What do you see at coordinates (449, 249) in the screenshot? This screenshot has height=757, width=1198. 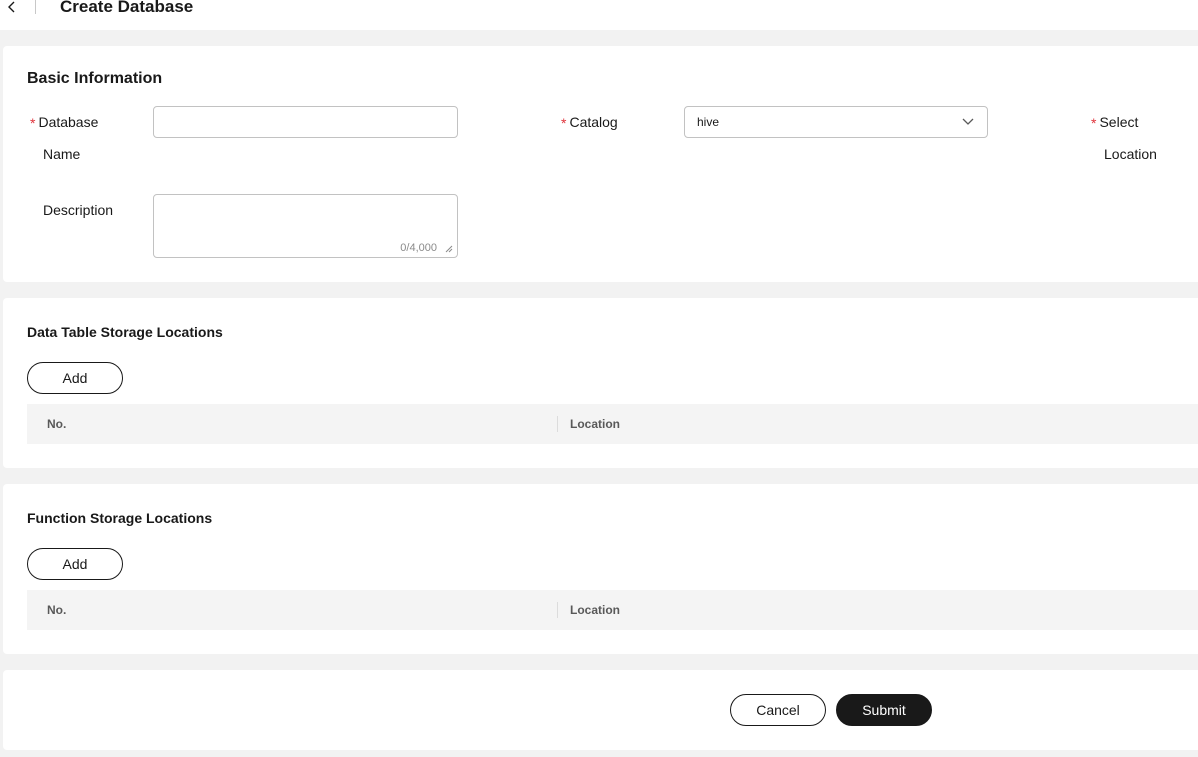 I see `resize-handle-icon` at bounding box center [449, 249].